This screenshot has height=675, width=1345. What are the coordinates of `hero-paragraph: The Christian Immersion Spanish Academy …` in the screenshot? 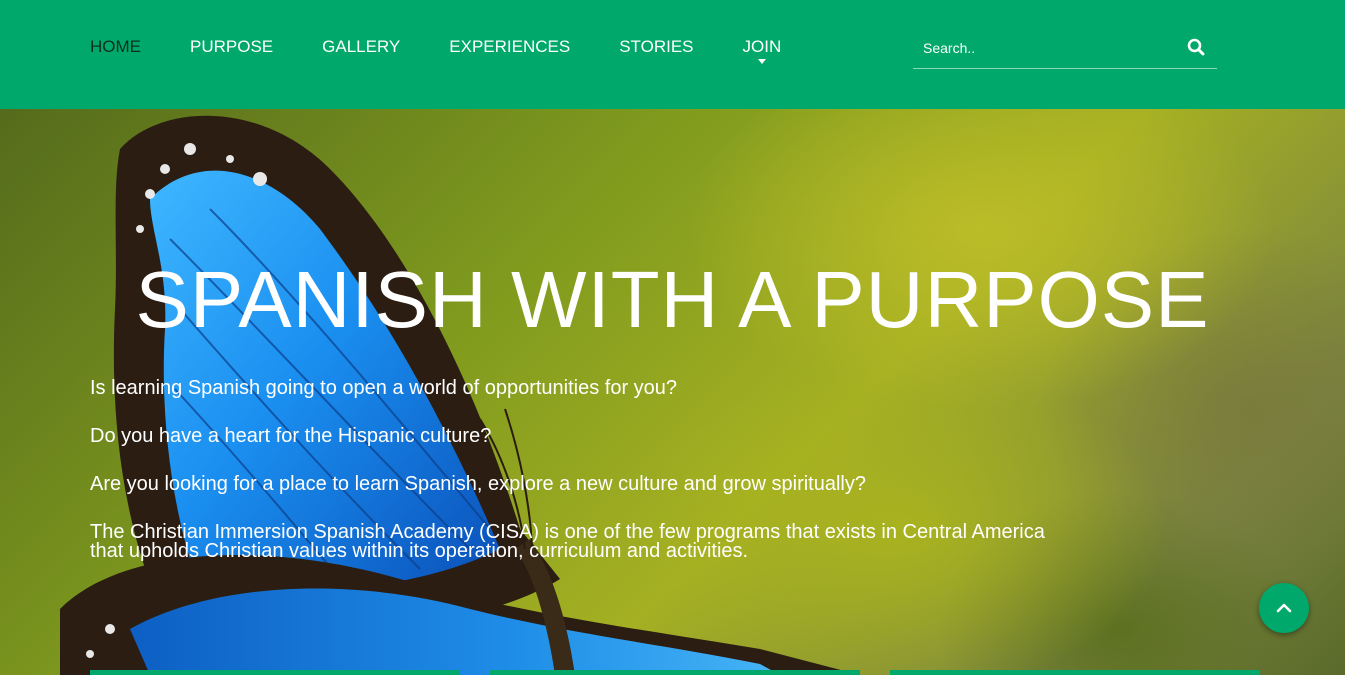 It's located at (567, 541).